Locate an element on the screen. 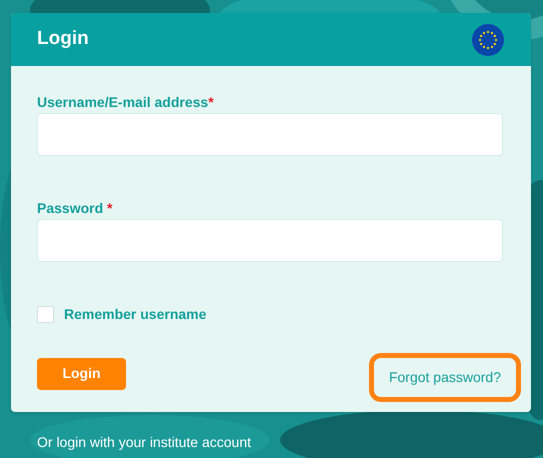  field-label: Username/E-mail address* is located at coordinates (126, 102).